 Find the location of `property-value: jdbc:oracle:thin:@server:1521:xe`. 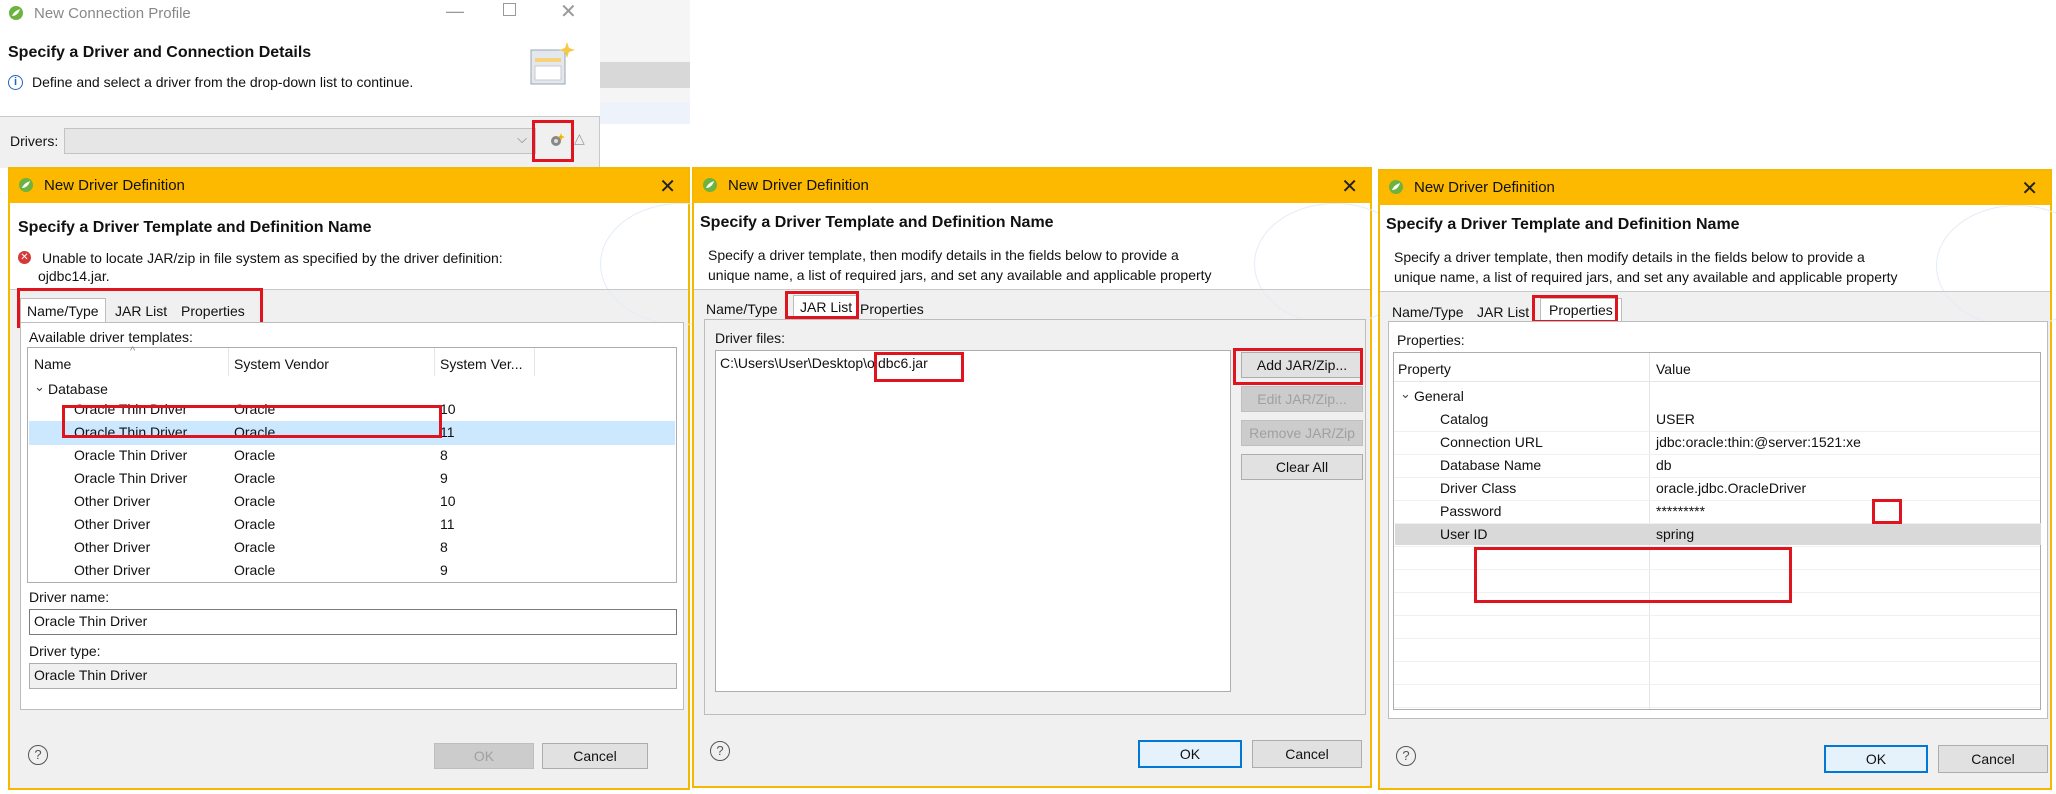

property-value: jdbc:oracle:thin:@server:1521:xe is located at coordinates (1758, 442).